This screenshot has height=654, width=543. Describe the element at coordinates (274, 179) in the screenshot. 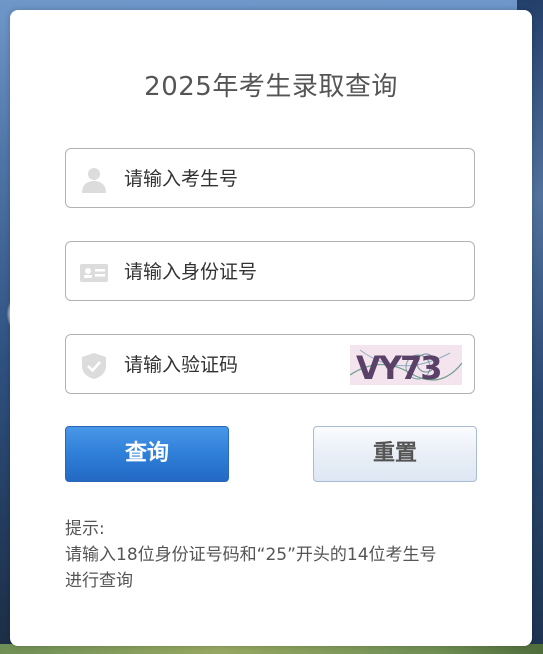

I see `exam-number-input` at that location.